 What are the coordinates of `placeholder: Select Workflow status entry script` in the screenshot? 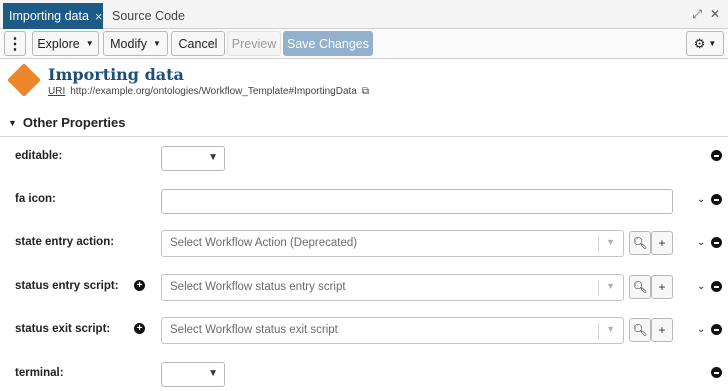 It's located at (258, 287).